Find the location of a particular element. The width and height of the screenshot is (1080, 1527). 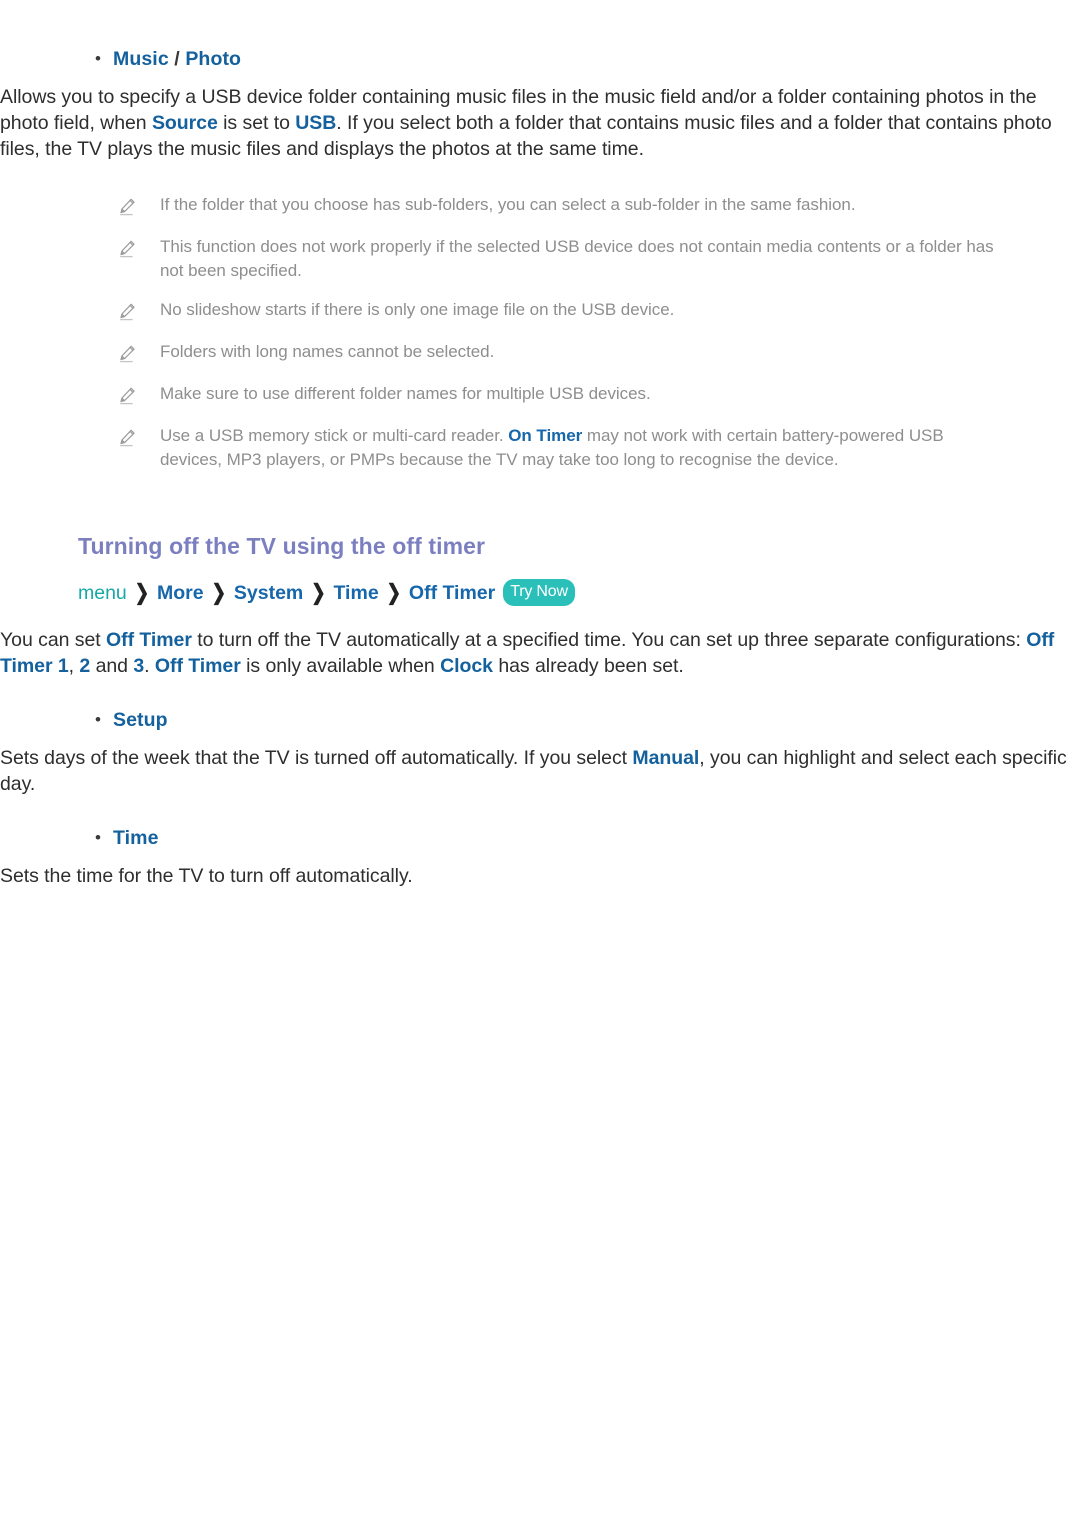

breadcrumb-item-system: System is located at coordinates (268, 593).